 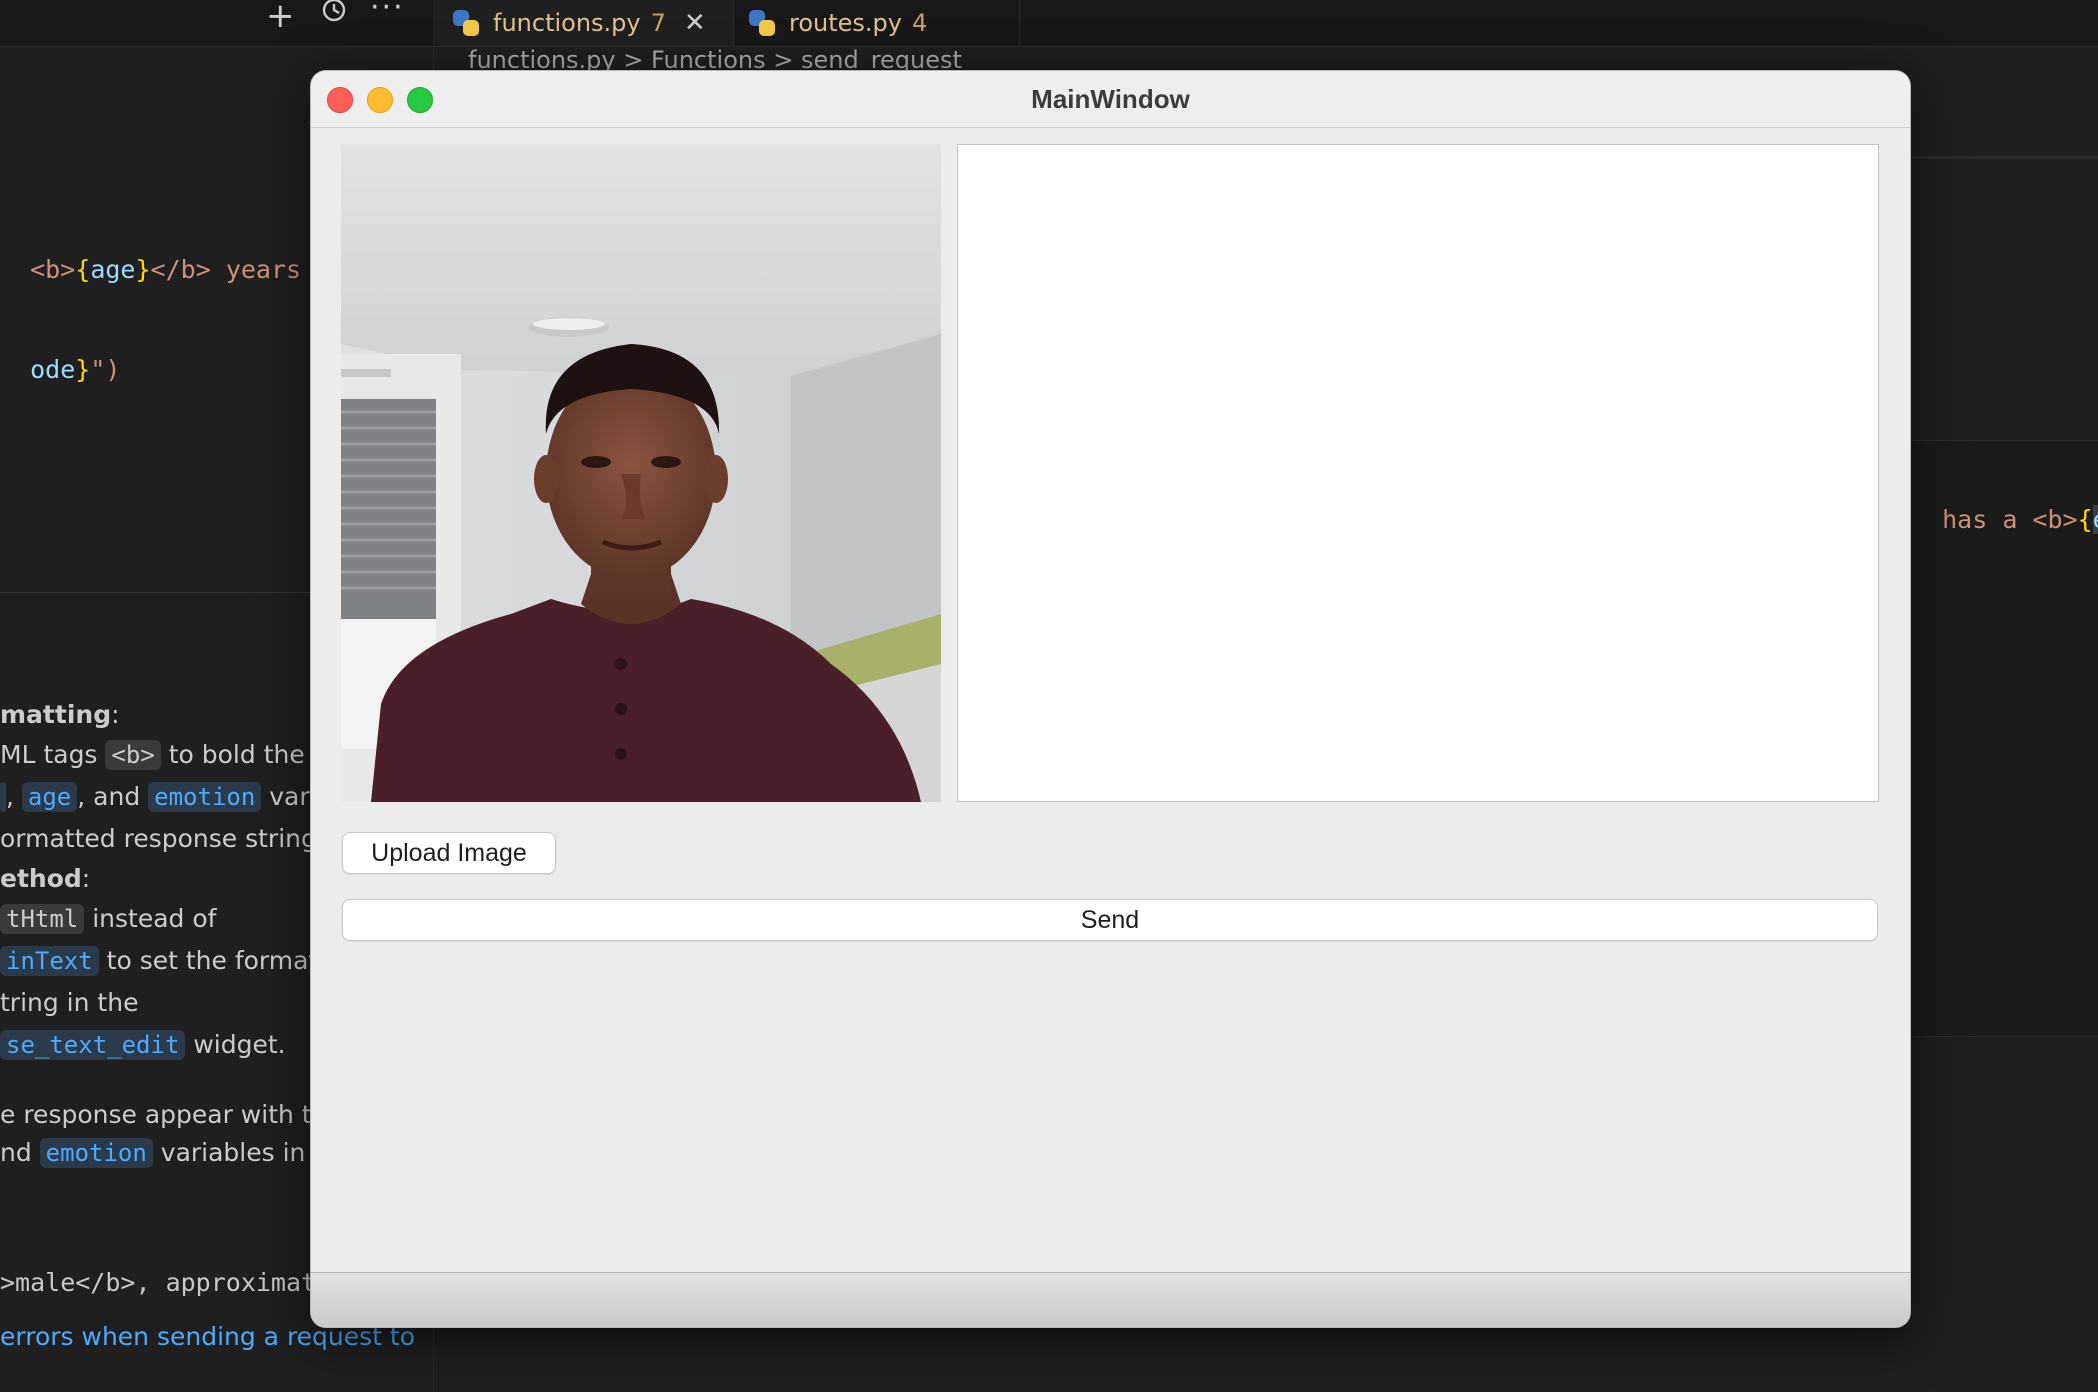 What do you see at coordinates (75, 369) in the screenshot?
I see `code-line: ode}")` at bounding box center [75, 369].